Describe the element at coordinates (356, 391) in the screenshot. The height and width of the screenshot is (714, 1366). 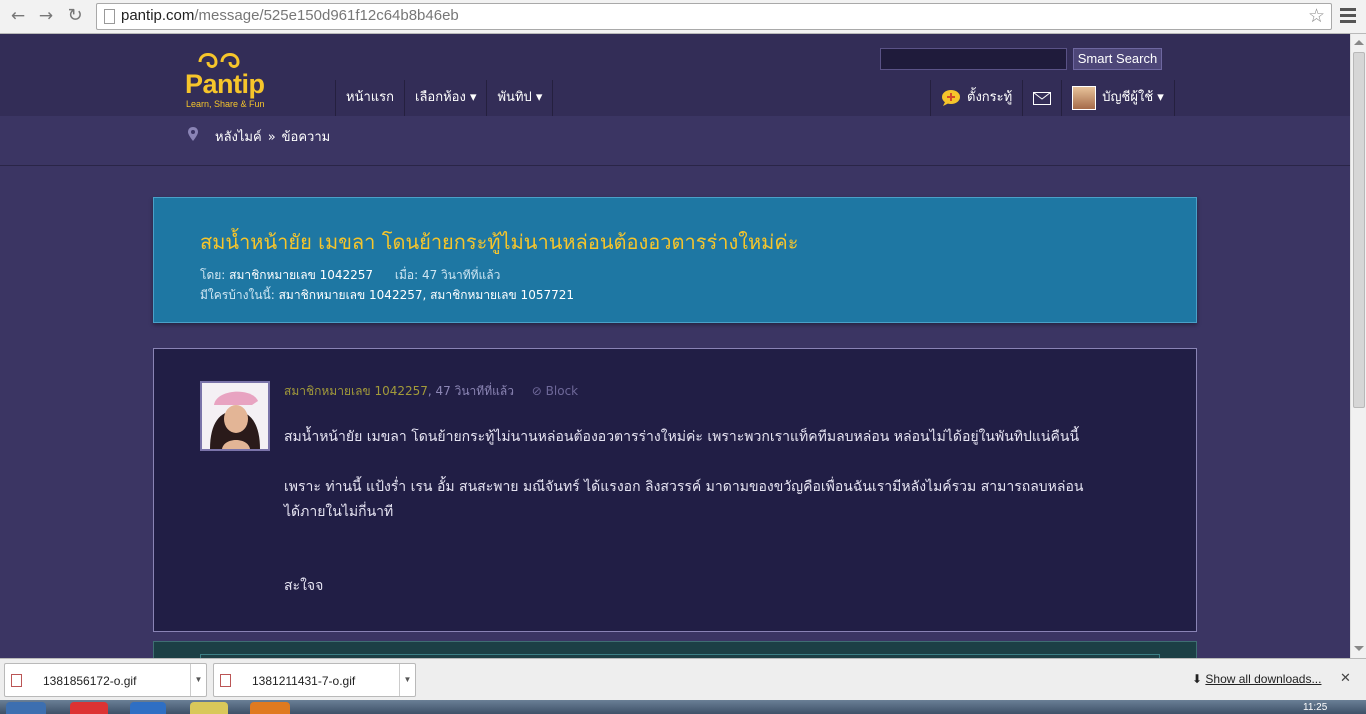
I see `post-author: สมาชิกหมายเลข 1042257` at that location.